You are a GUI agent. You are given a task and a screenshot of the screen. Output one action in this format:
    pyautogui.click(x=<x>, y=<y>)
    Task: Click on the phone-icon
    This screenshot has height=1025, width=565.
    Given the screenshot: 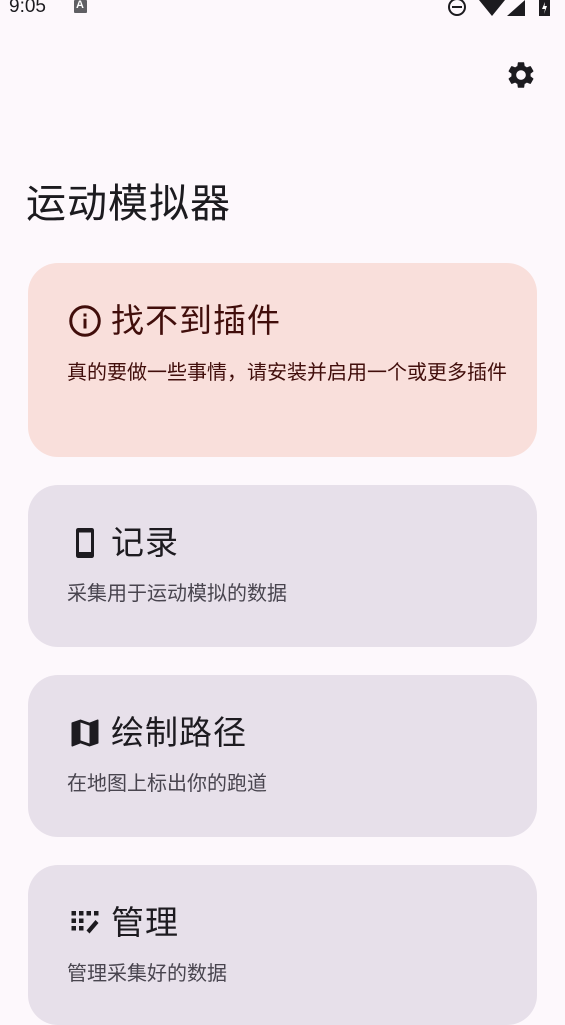 What is the action you would take?
    pyautogui.click(x=85, y=543)
    